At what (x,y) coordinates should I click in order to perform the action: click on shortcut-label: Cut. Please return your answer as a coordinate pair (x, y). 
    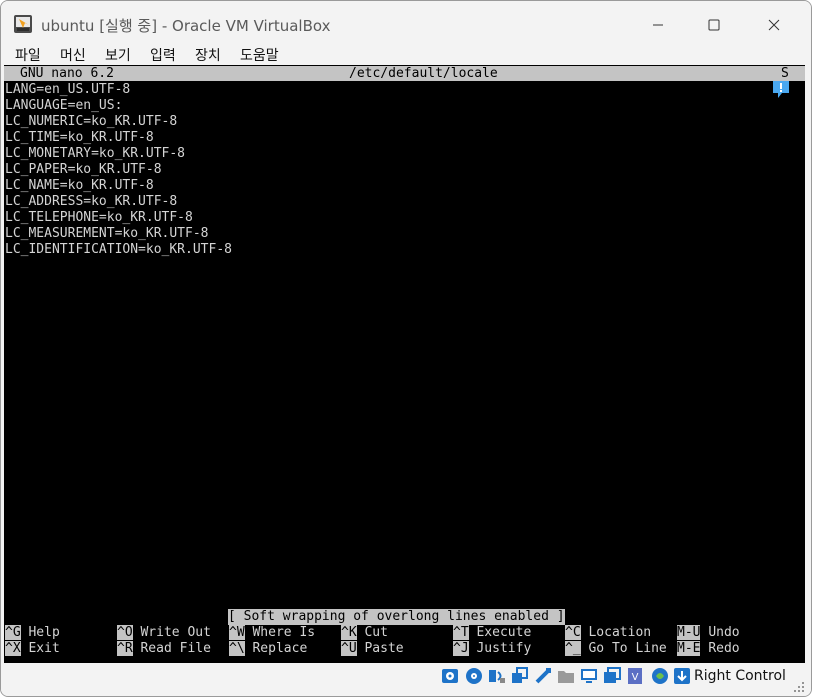
    Looking at the image, I should click on (376, 632).